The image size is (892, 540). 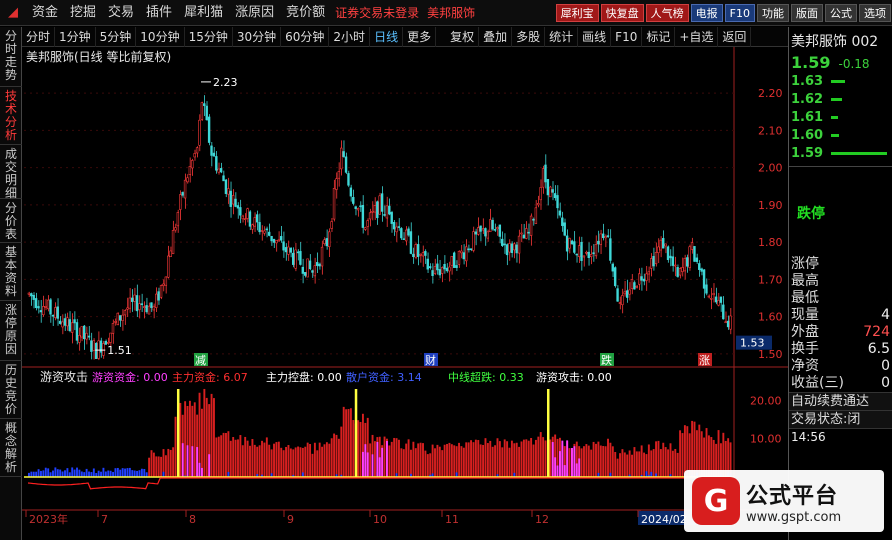 What do you see at coordinates (75, 36) in the screenshot?
I see `period-tab: 1分钟` at bounding box center [75, 36].